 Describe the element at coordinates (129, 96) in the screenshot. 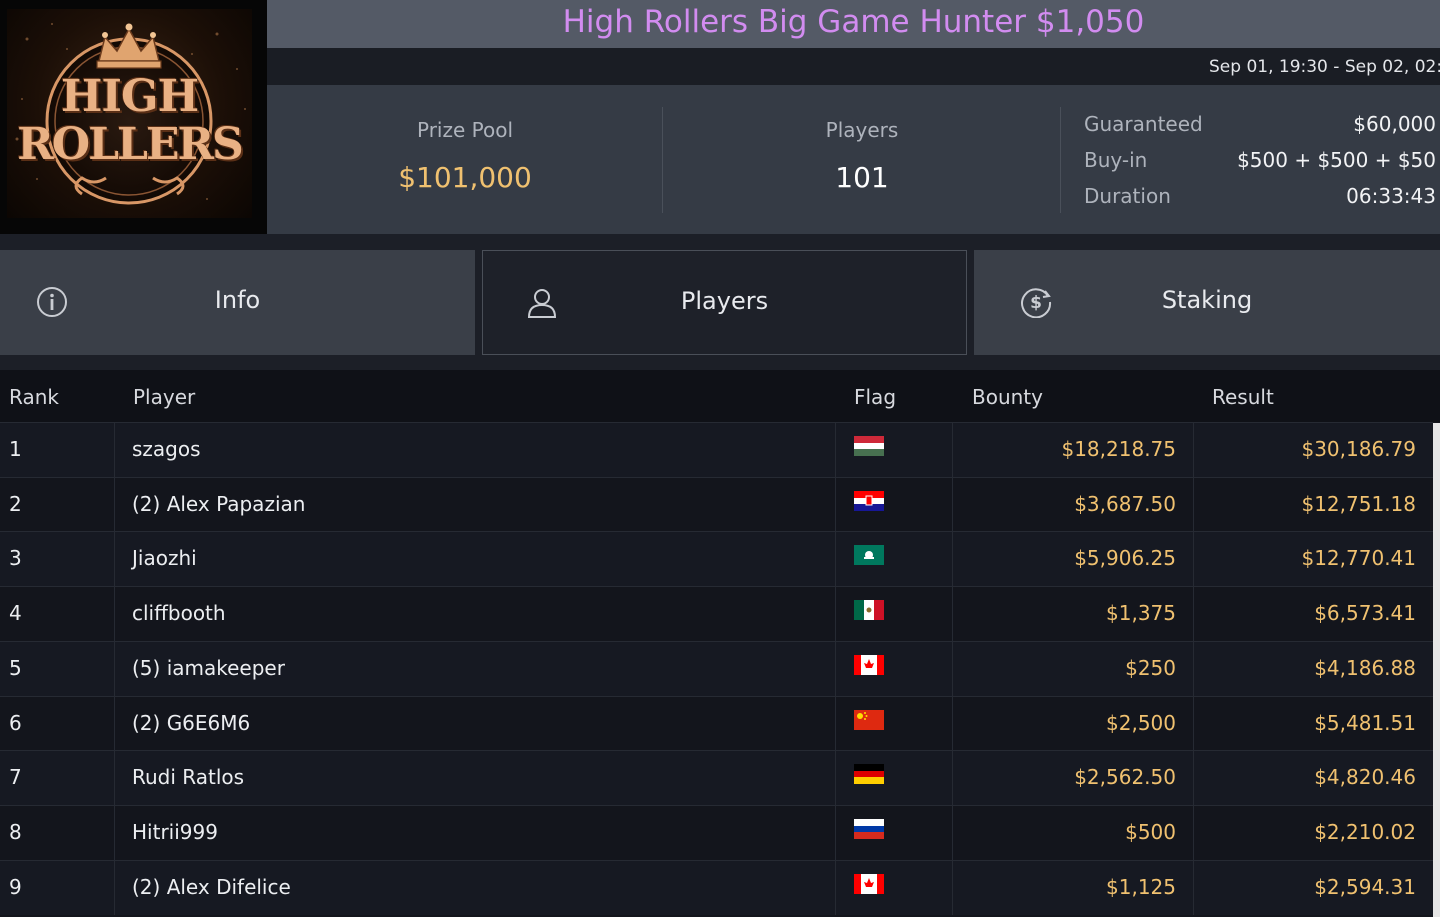

I see `logo-text-high: HIGH` at that location.